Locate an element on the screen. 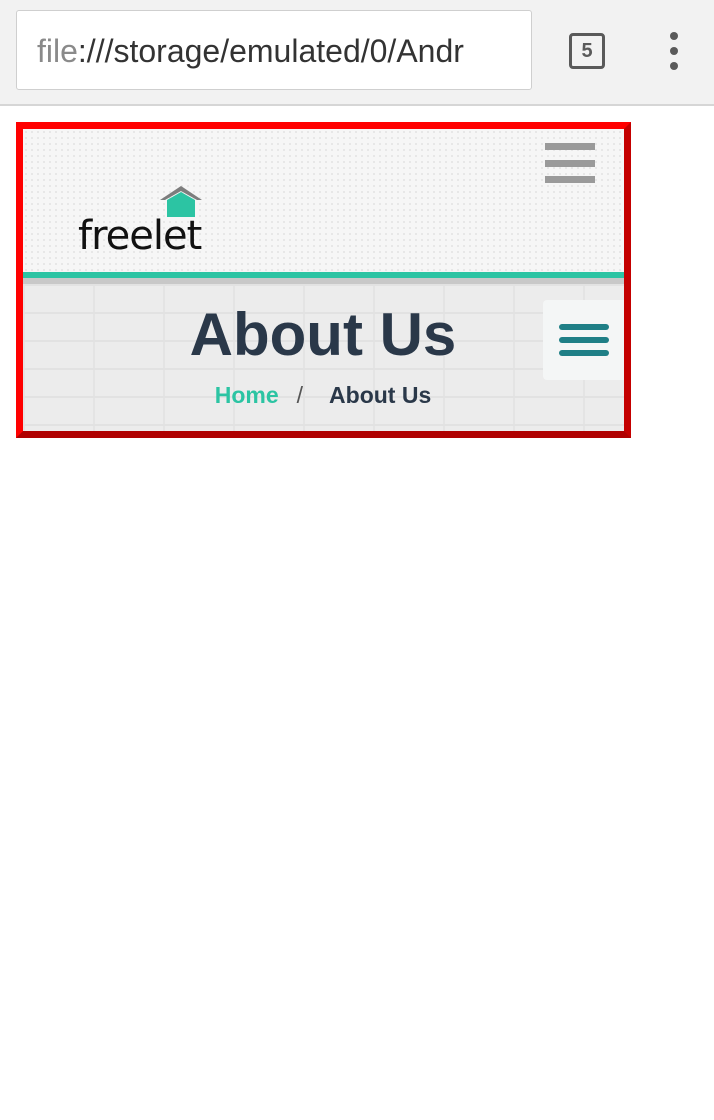 The width and height of the screenshot is (714, 1120). site-logo: freelet is located at coordinates (148, 221).